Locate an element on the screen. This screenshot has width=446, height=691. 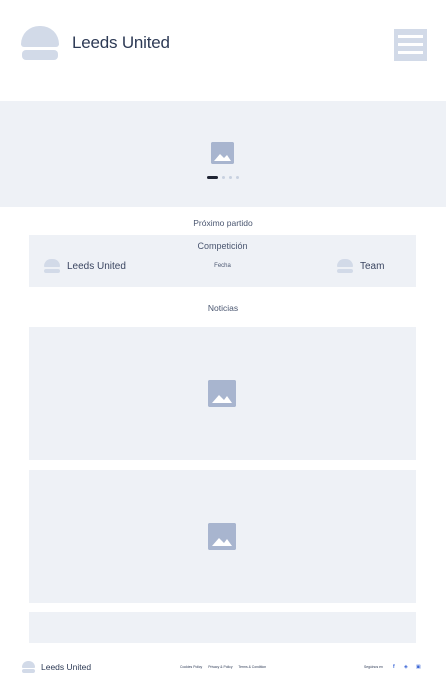
twitter-icon: ◈ is located at coordinates (406, 667).